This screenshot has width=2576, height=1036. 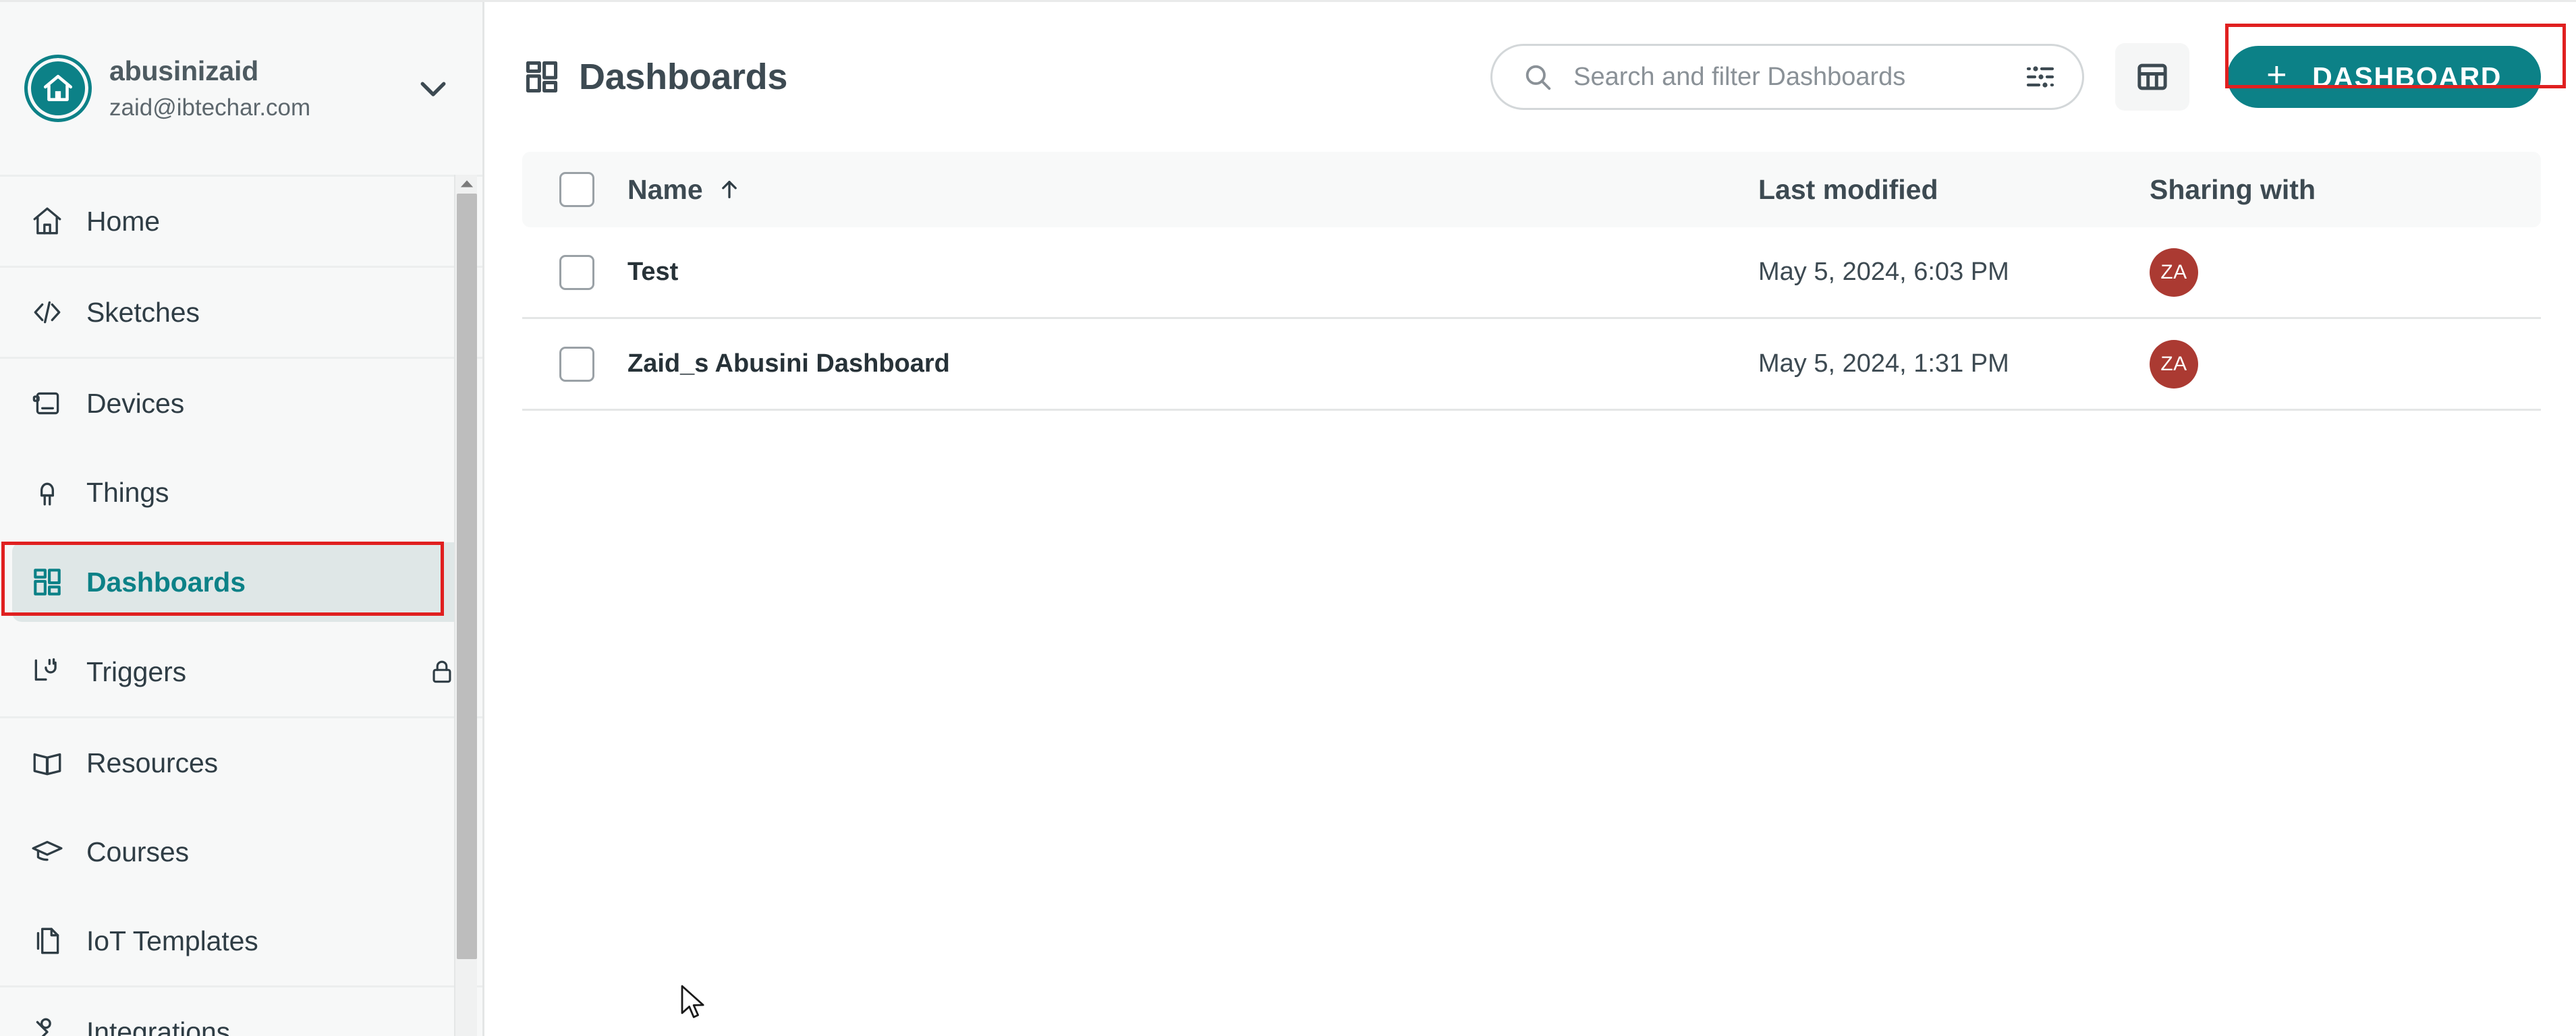 I want to click on graduation-cap-icon, so click(x=47, y=851).